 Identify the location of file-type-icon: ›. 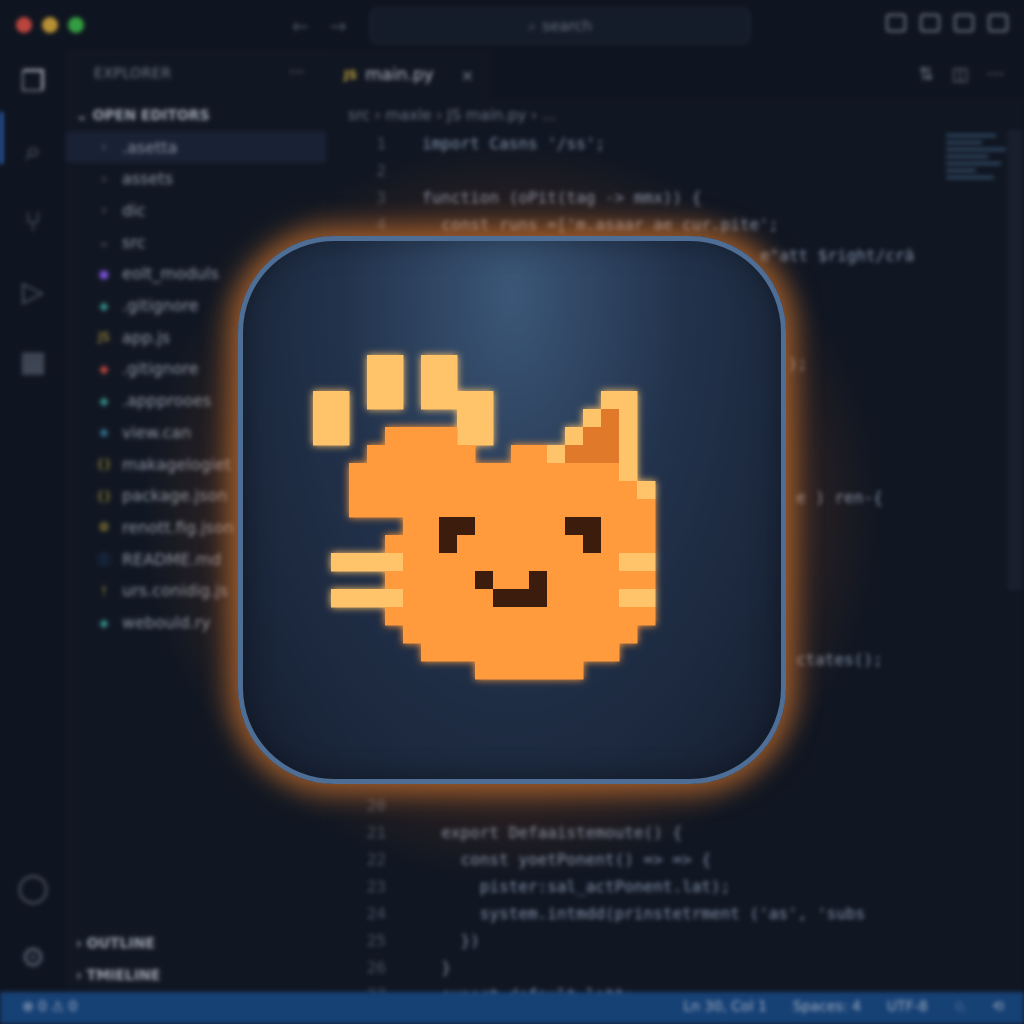
(104, 210).